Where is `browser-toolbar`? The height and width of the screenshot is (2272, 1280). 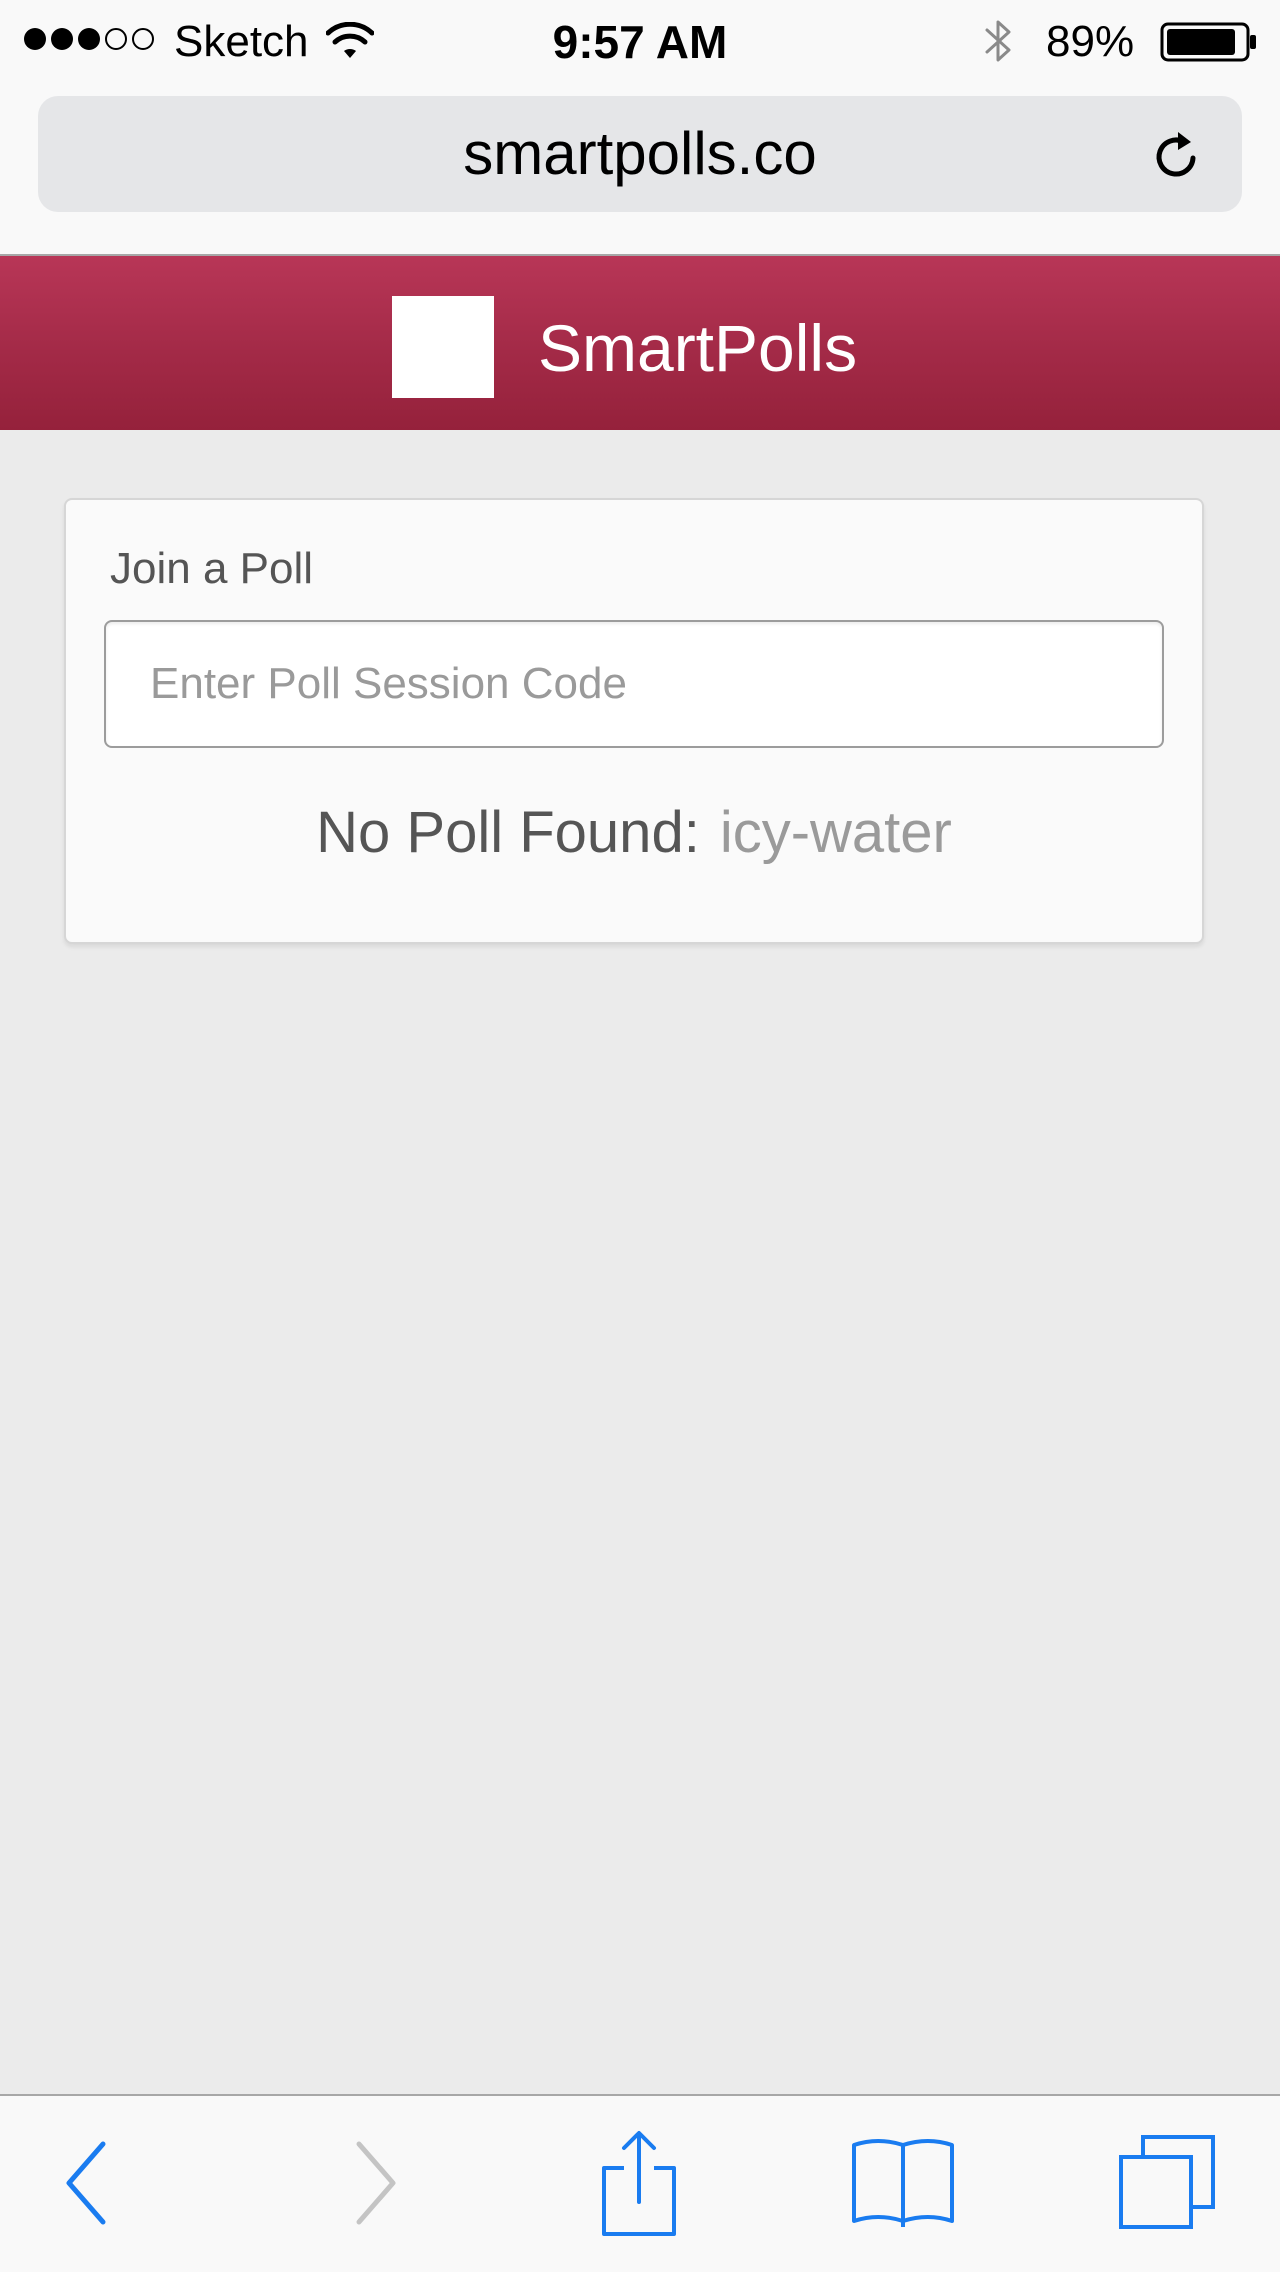
browser-toolbar is located at coordinates (640, 2183).